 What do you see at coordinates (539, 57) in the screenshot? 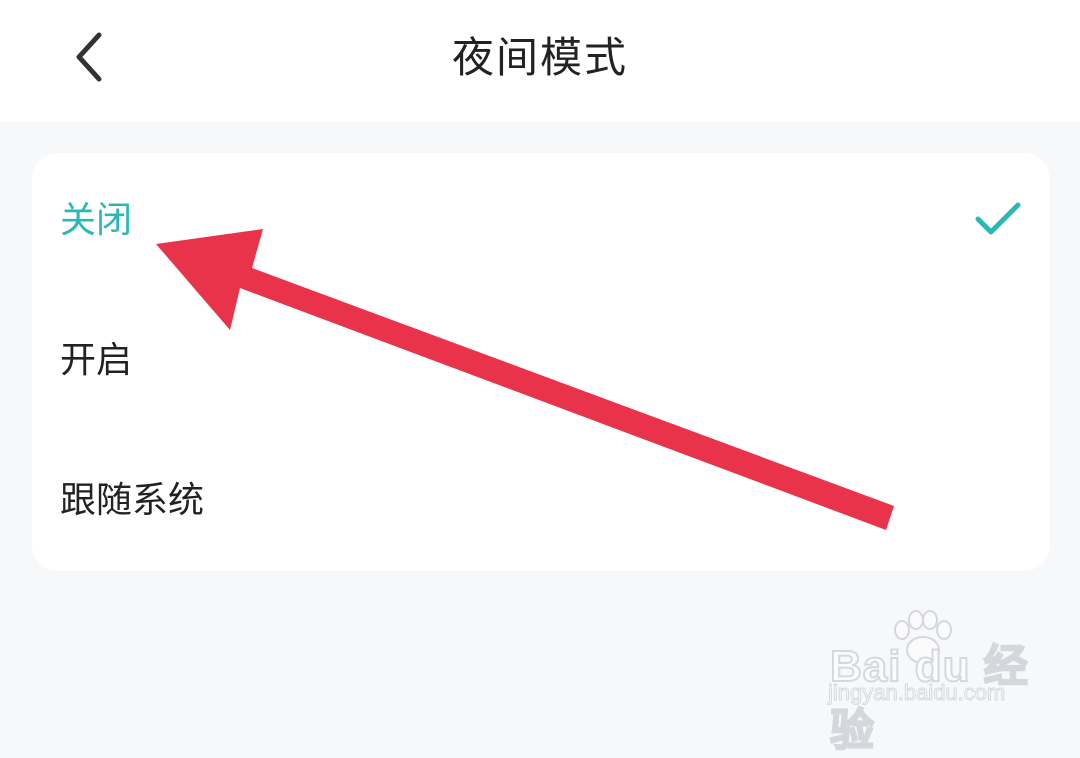
I see `page-title: 夜间模式` at bounding box center [539, 57].